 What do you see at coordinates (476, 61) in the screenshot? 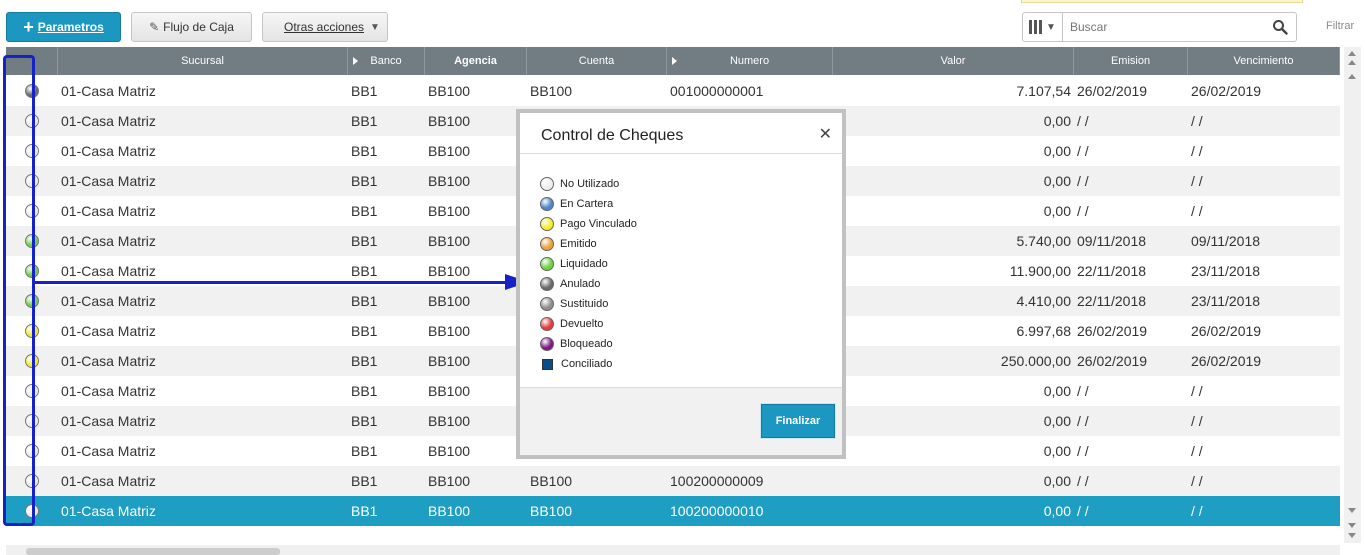
I see `header-agencia: Agencia` at bounding box center [476, 61].